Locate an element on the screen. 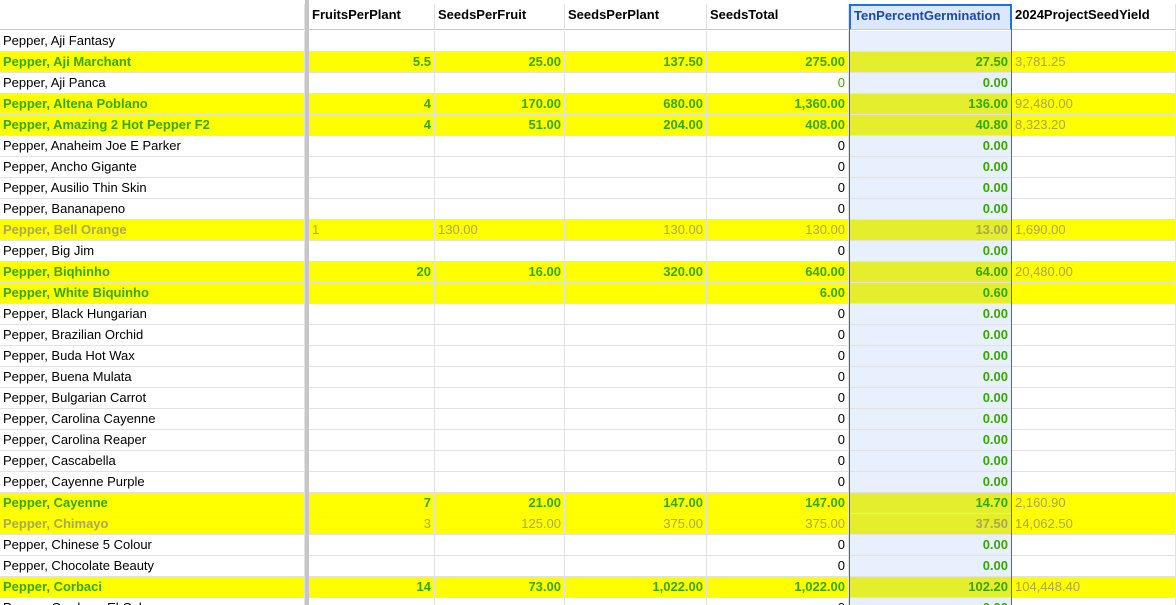 This screenshot has width=1176, height=605. ten-percent-germination-cell: 40.80 is located at coordinates (930, 125).